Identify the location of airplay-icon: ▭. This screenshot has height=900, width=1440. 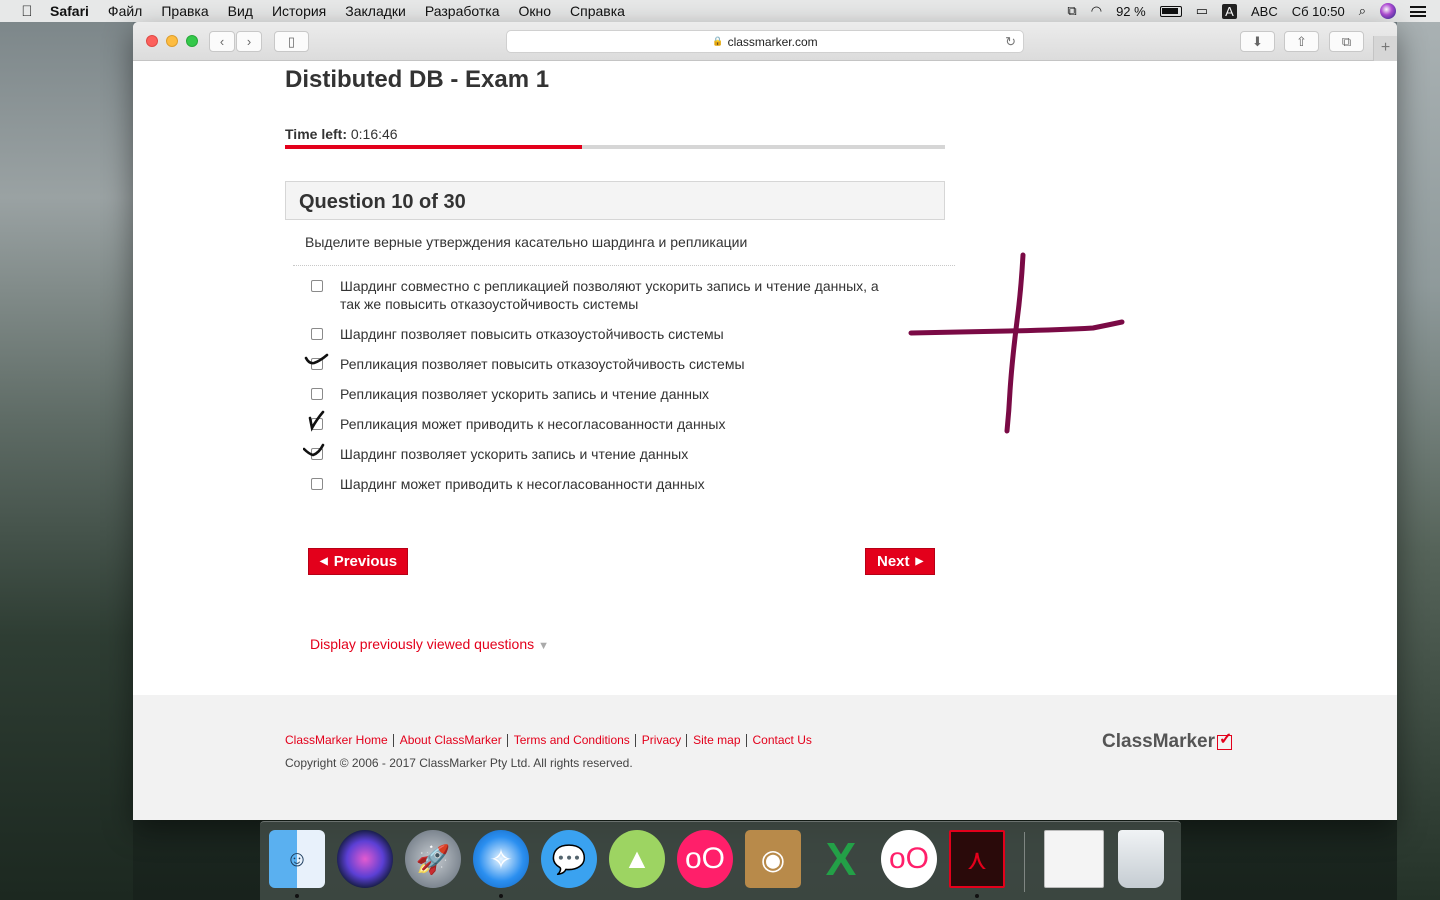
(1202, 11).